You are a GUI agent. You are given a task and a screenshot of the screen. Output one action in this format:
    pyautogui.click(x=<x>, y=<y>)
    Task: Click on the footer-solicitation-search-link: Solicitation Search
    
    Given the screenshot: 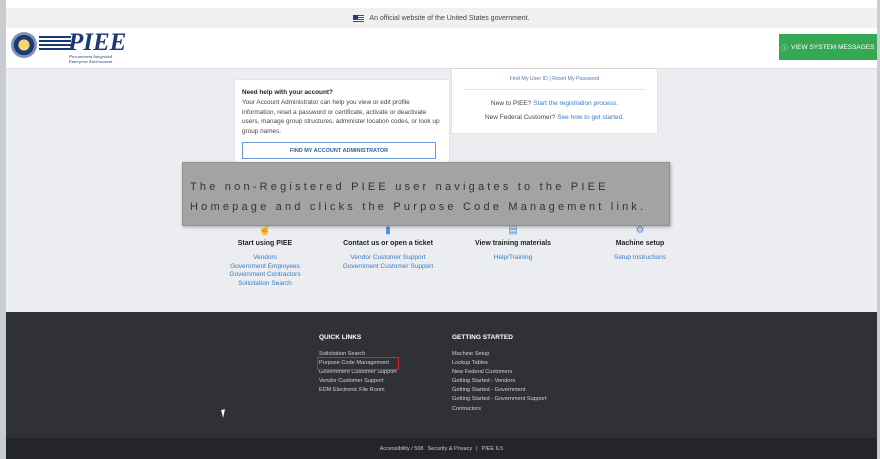 What is the action you would take?
    pyautogui.click(x=358, y=354)
    